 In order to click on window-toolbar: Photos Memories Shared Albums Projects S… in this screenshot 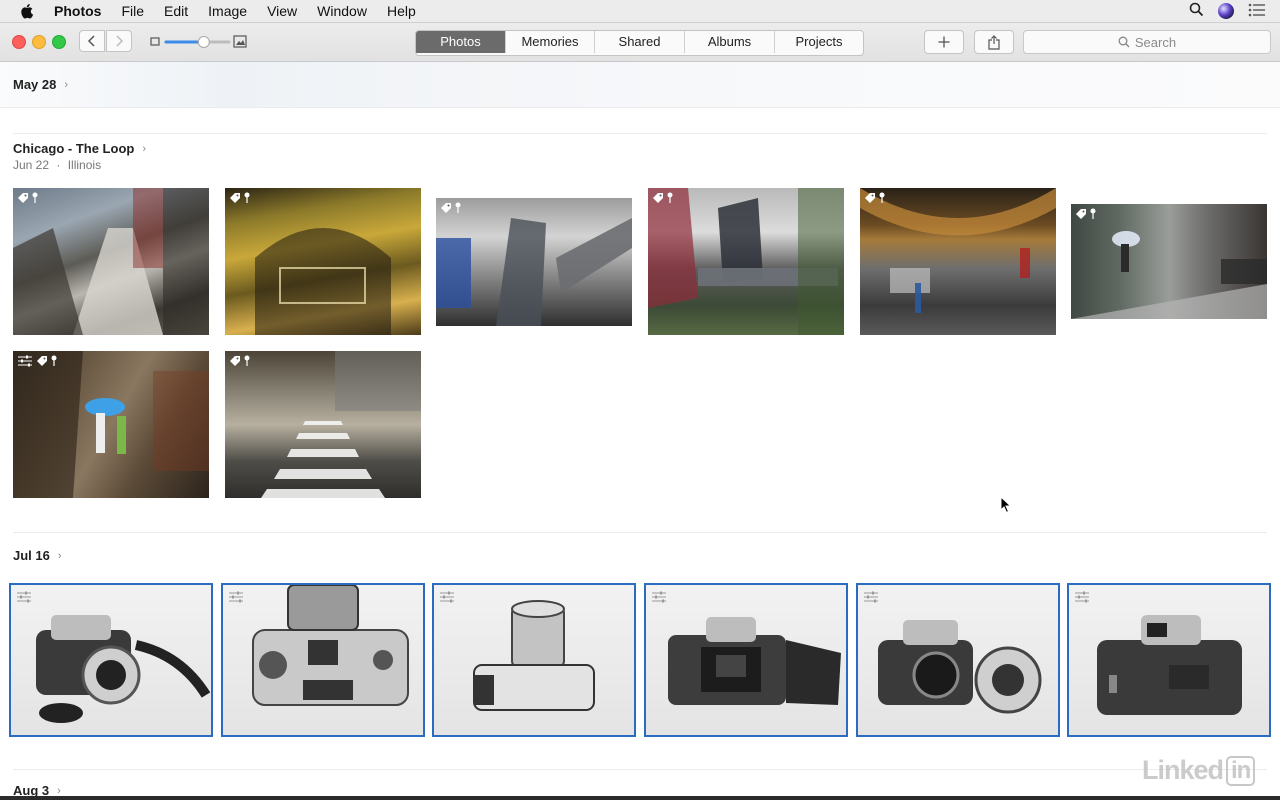, I will do `click(640, 42)`.